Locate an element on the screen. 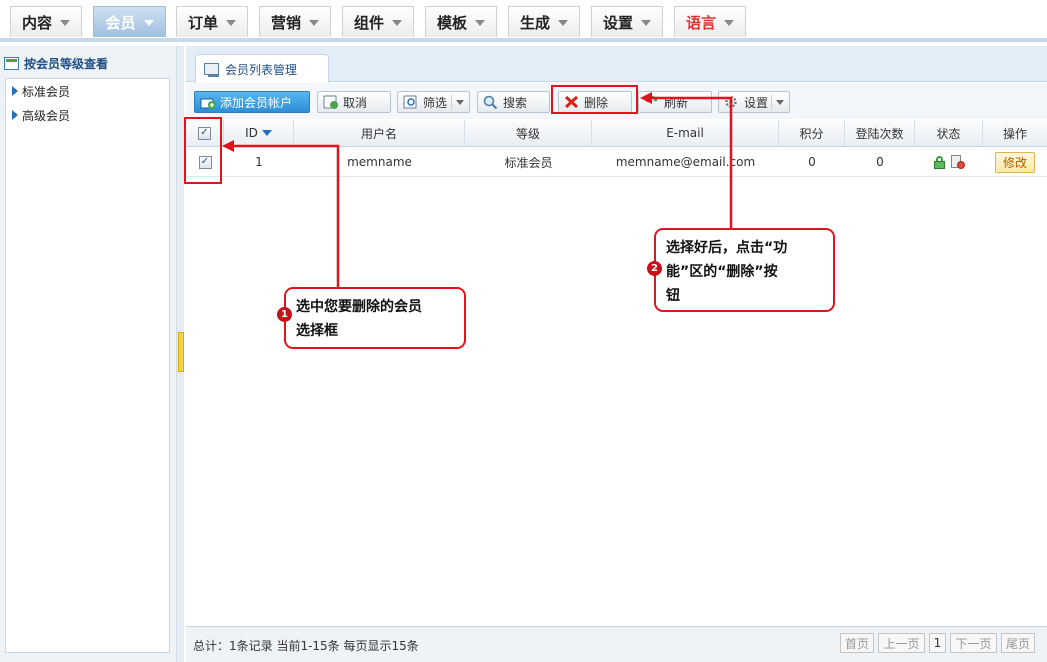 This screenshot has width=1047, height=662. step2-line1: 选择好后，点击“功 is located at coordinates (727, 248).